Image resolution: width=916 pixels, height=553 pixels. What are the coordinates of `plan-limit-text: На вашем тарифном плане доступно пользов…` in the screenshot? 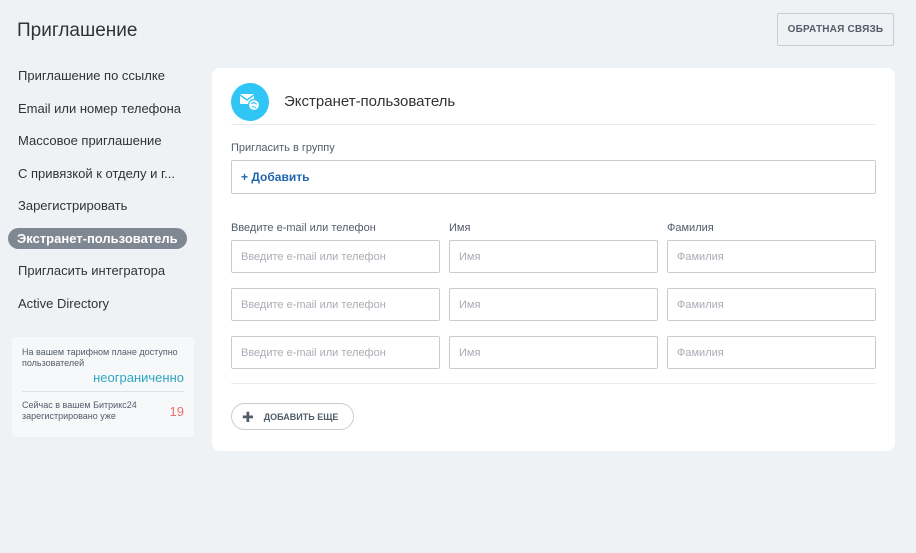 It's located at (100, 357).